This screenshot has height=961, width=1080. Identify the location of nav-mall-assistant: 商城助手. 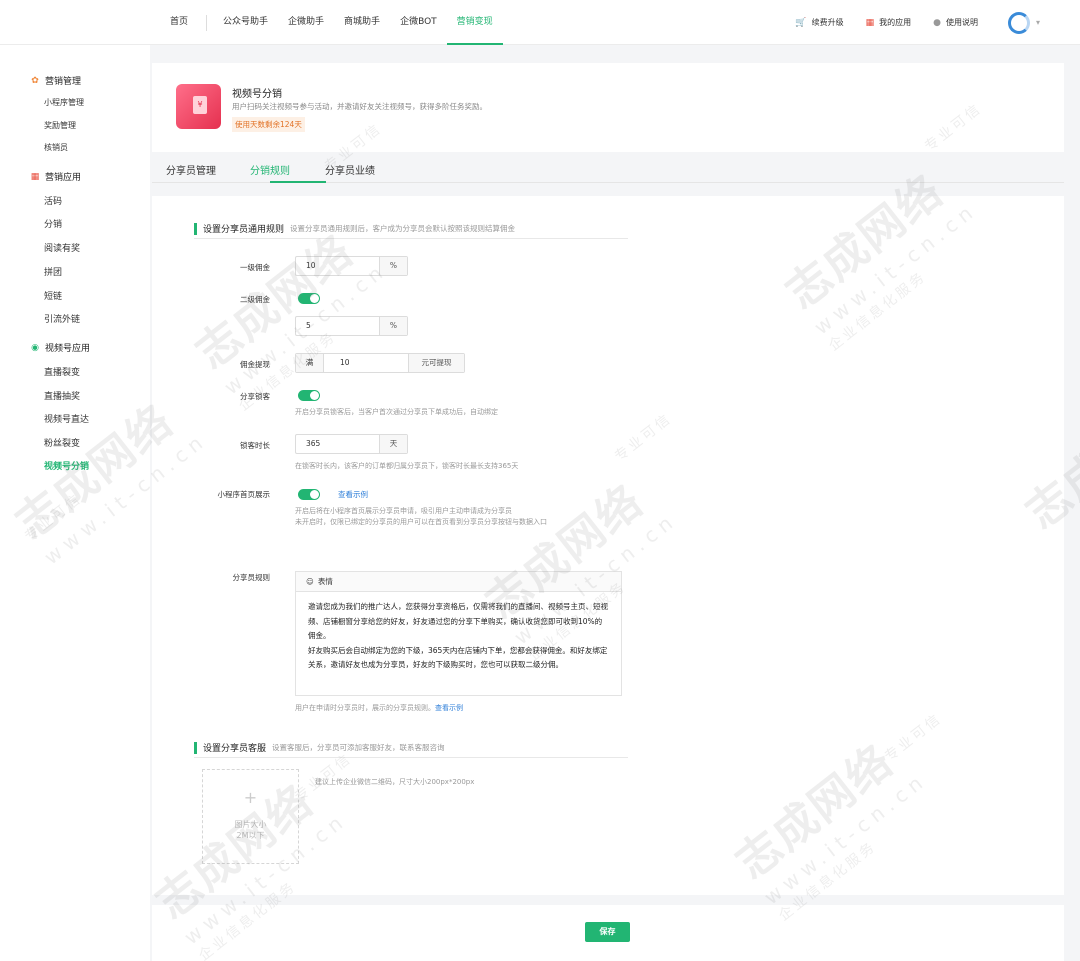
(362, 22).